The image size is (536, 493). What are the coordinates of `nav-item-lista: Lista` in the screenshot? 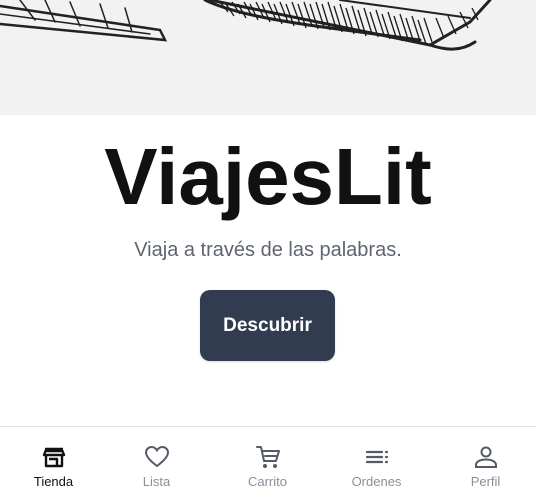 It's located at (156, 460).